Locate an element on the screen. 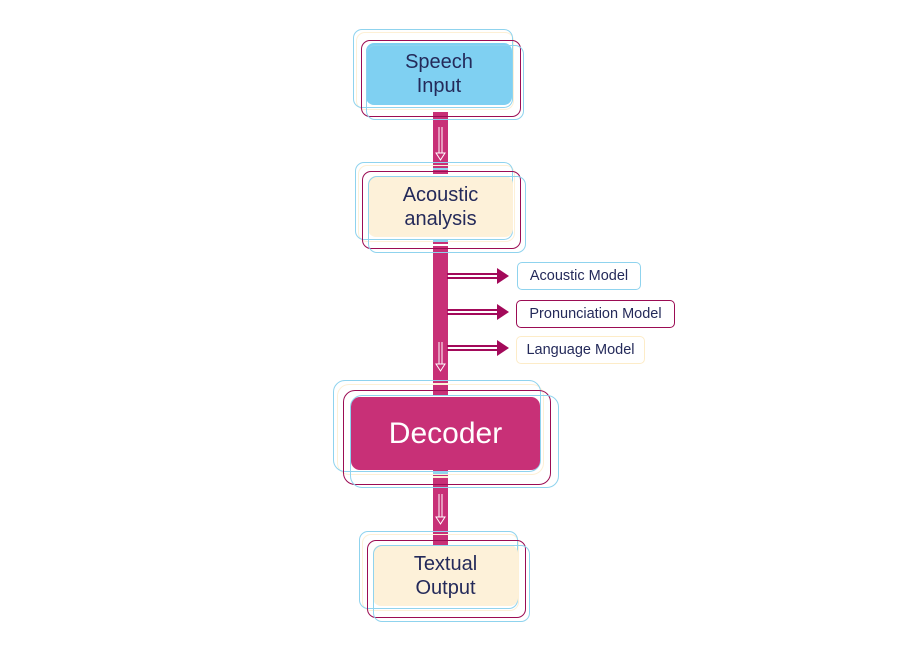 The width and height of the screenshot is (900, 670). model-label: Language Model is located at coordinates (580, 350).